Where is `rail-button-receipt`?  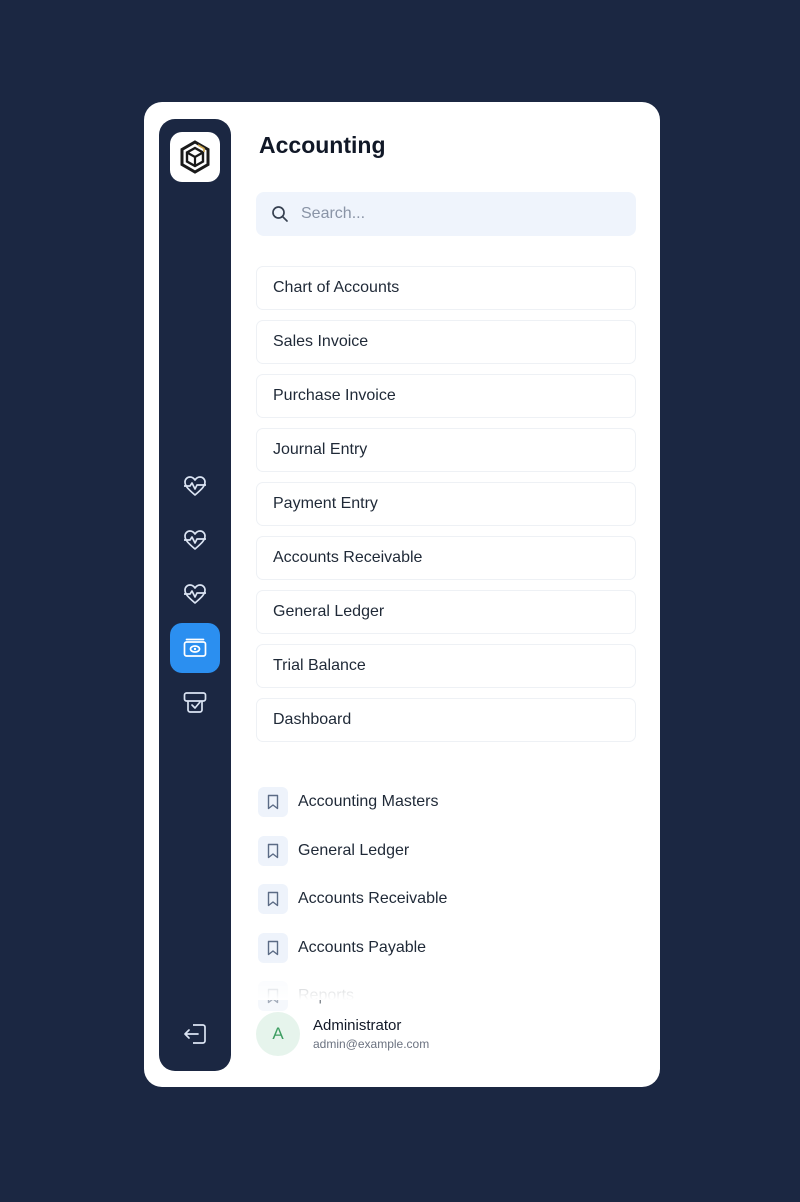 rail-button-receipt is located at coordinates (195, 702).